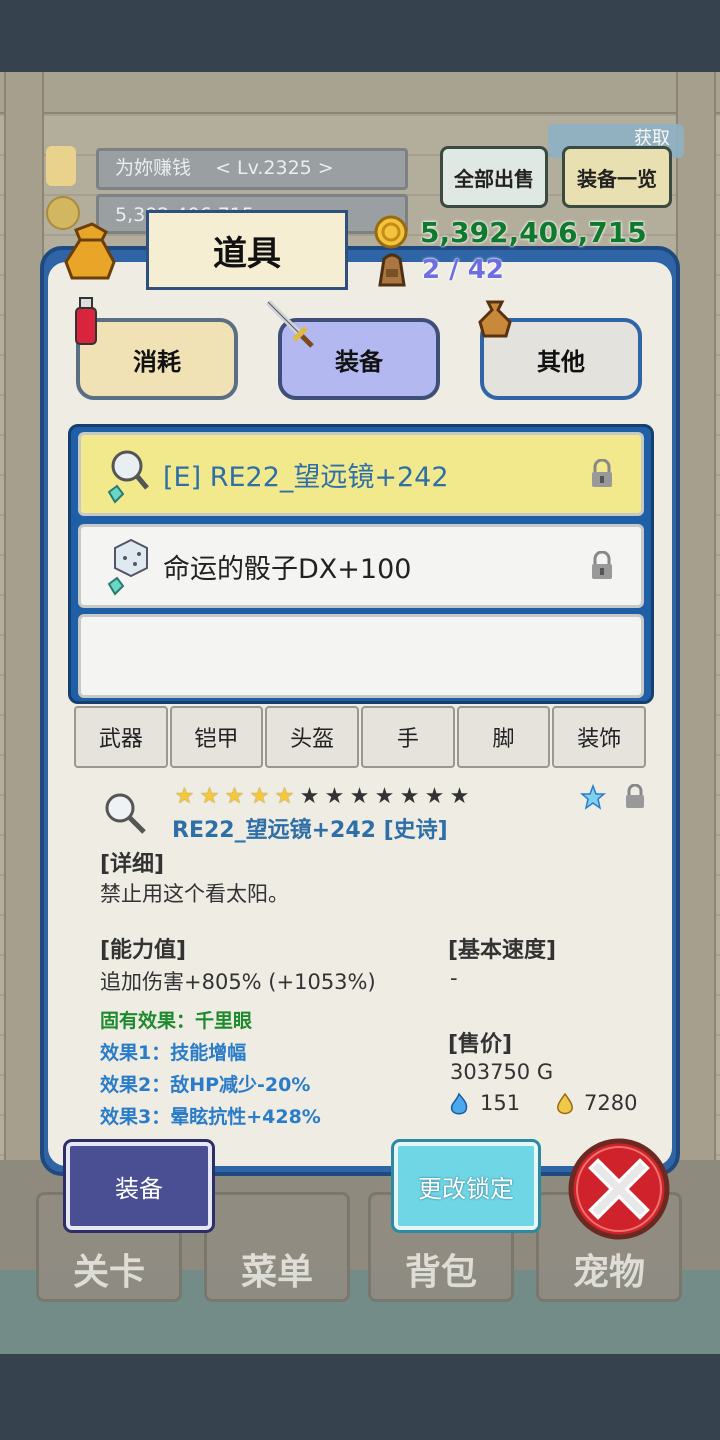  Describe the element at coordinates (143, 950) in the screenshot. I see `ability-heading: [能力值]` at that location.